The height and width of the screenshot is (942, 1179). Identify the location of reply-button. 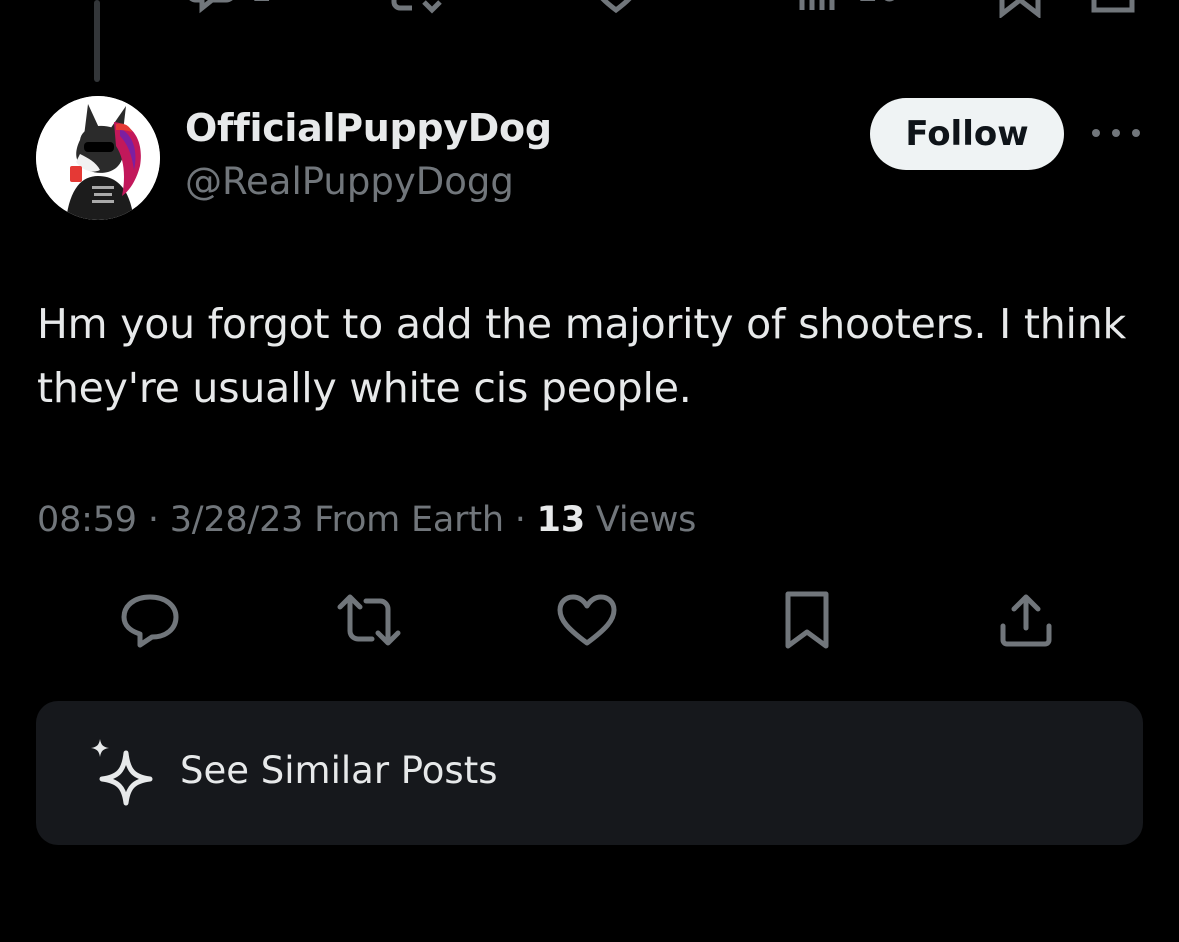
(150, 622).